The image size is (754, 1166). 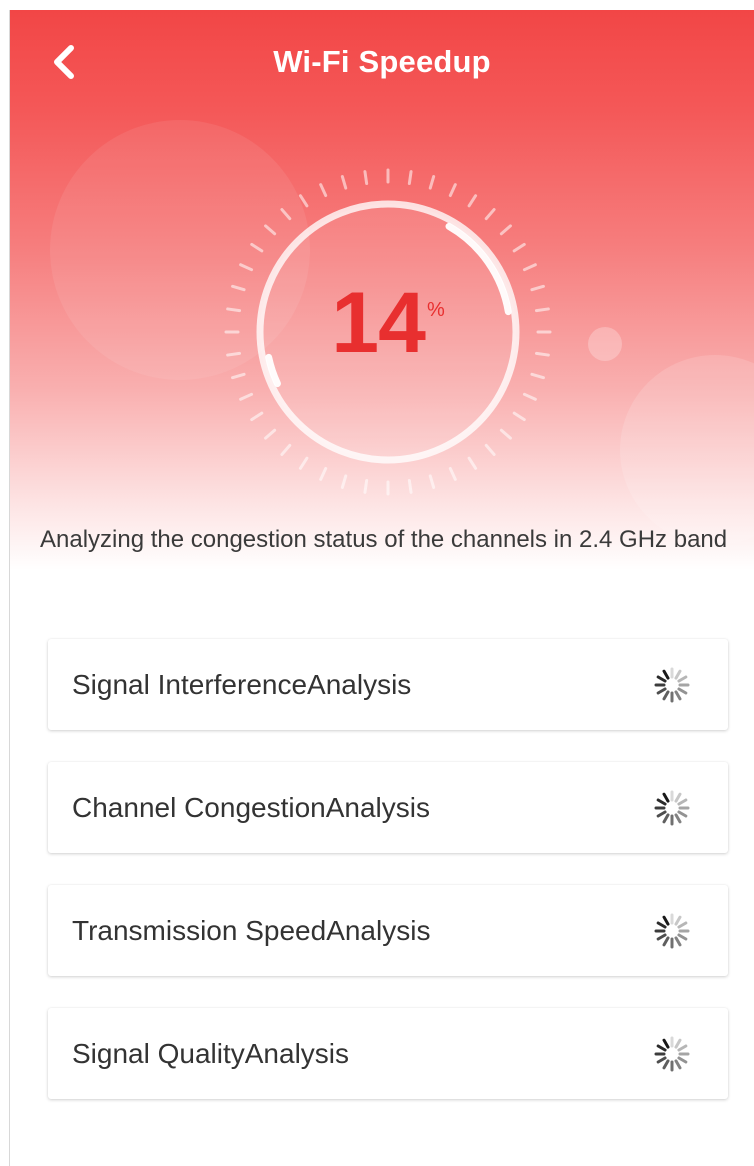 I want to click on analysis-item-channel-congestion: Channel CongestionAnalysis, so click(x=388, y=807).